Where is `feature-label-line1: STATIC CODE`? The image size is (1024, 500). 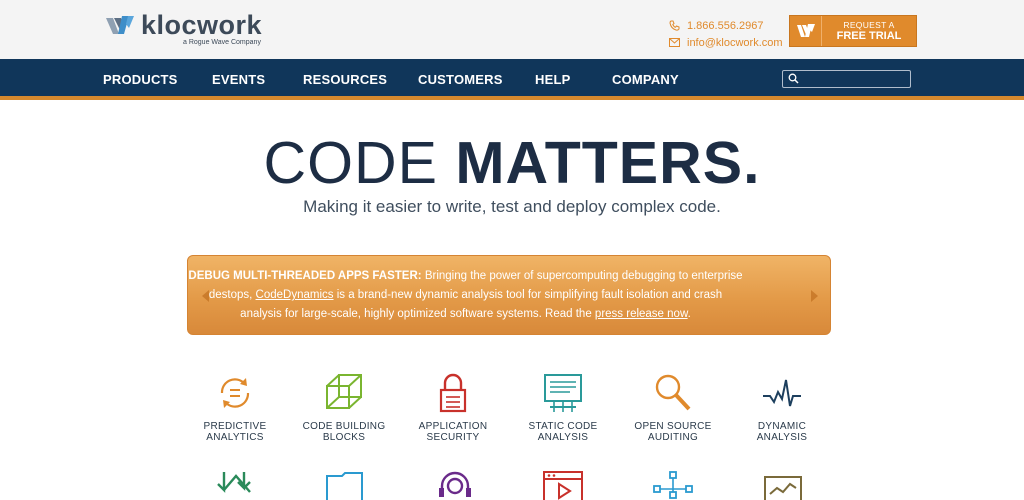
feature-label-line1: STATIC CODE is located at coordinates (563, 426).